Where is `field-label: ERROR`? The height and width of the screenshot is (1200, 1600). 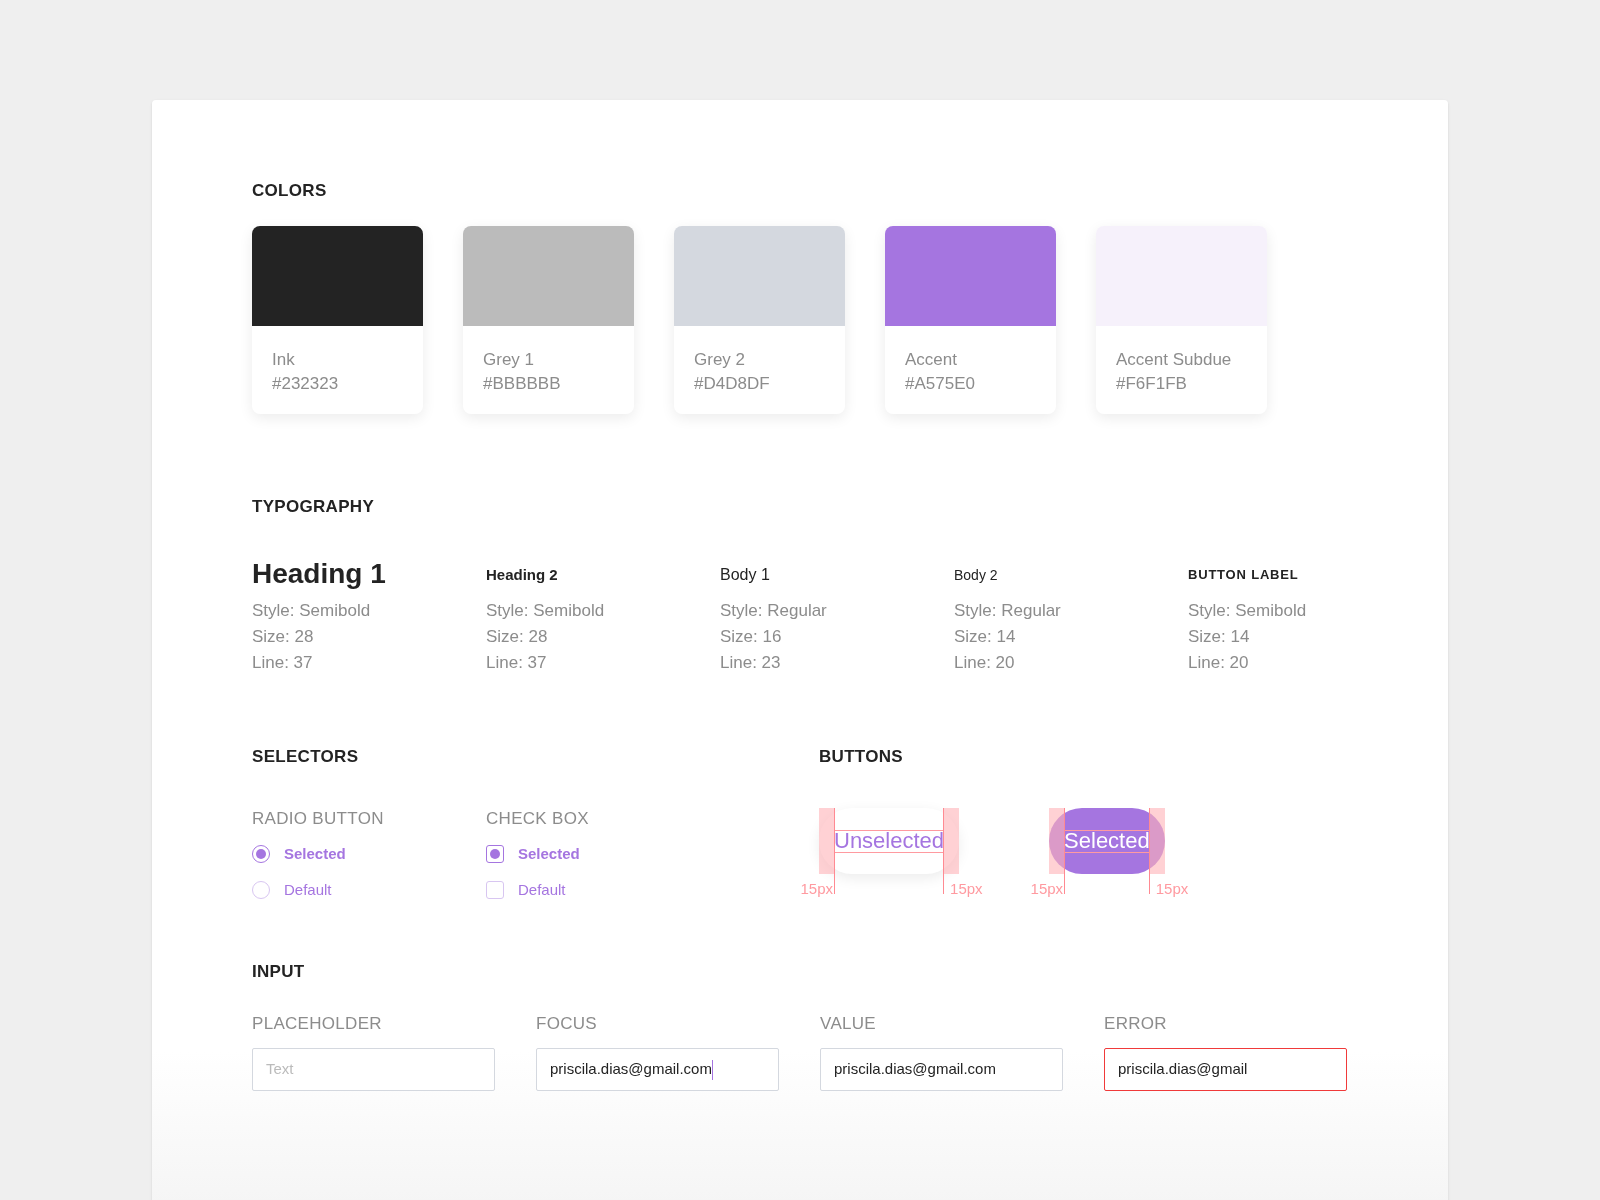 field-label: ERROR is located at coordinates (1136, 1023).